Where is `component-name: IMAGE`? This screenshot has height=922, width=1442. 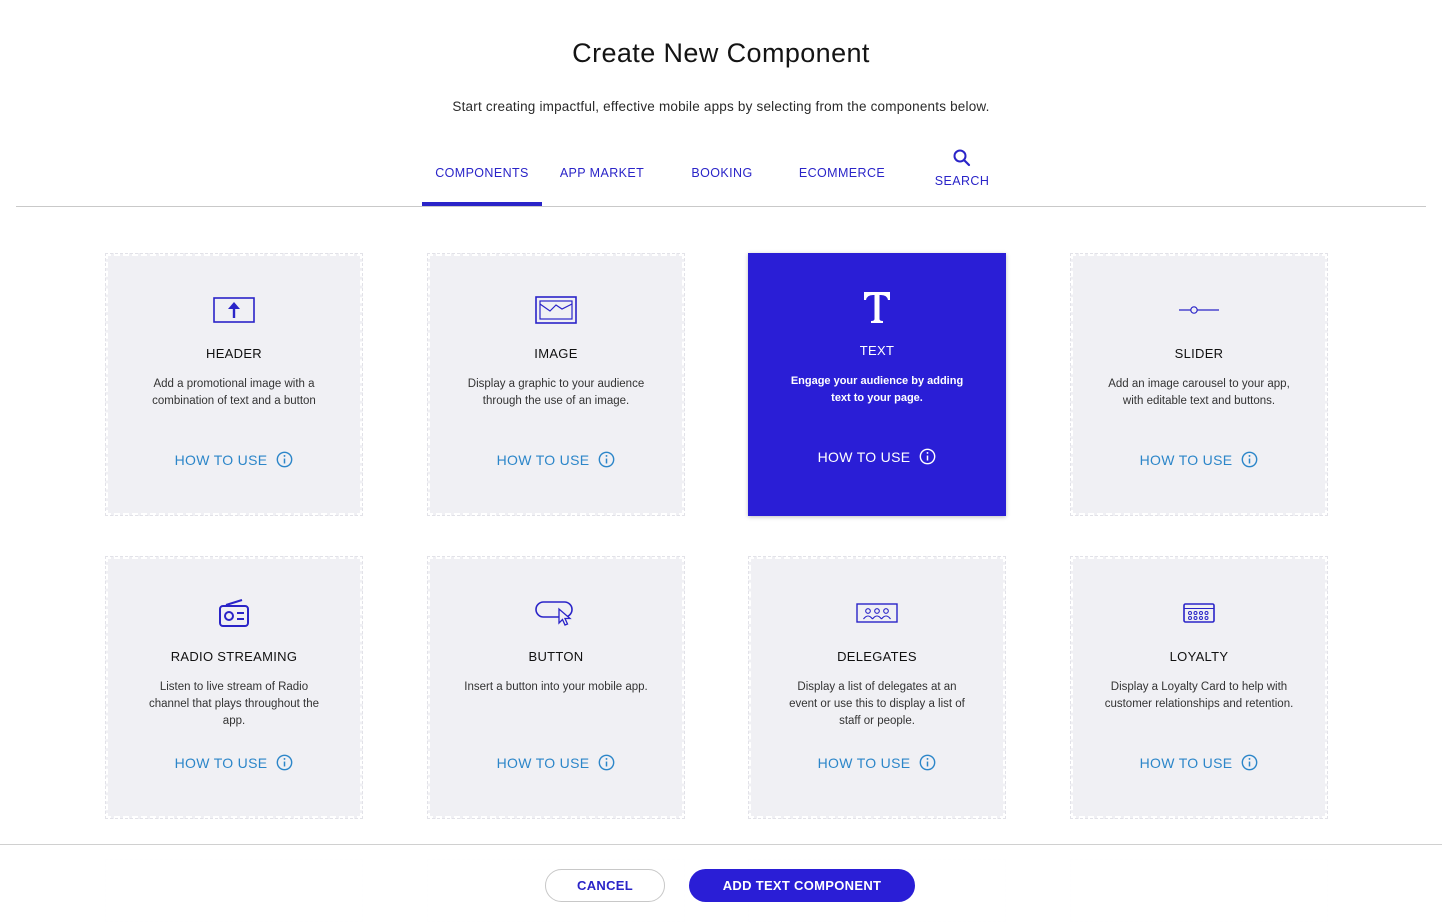 component-name: IMAGE is located at coordinates (556, 353).